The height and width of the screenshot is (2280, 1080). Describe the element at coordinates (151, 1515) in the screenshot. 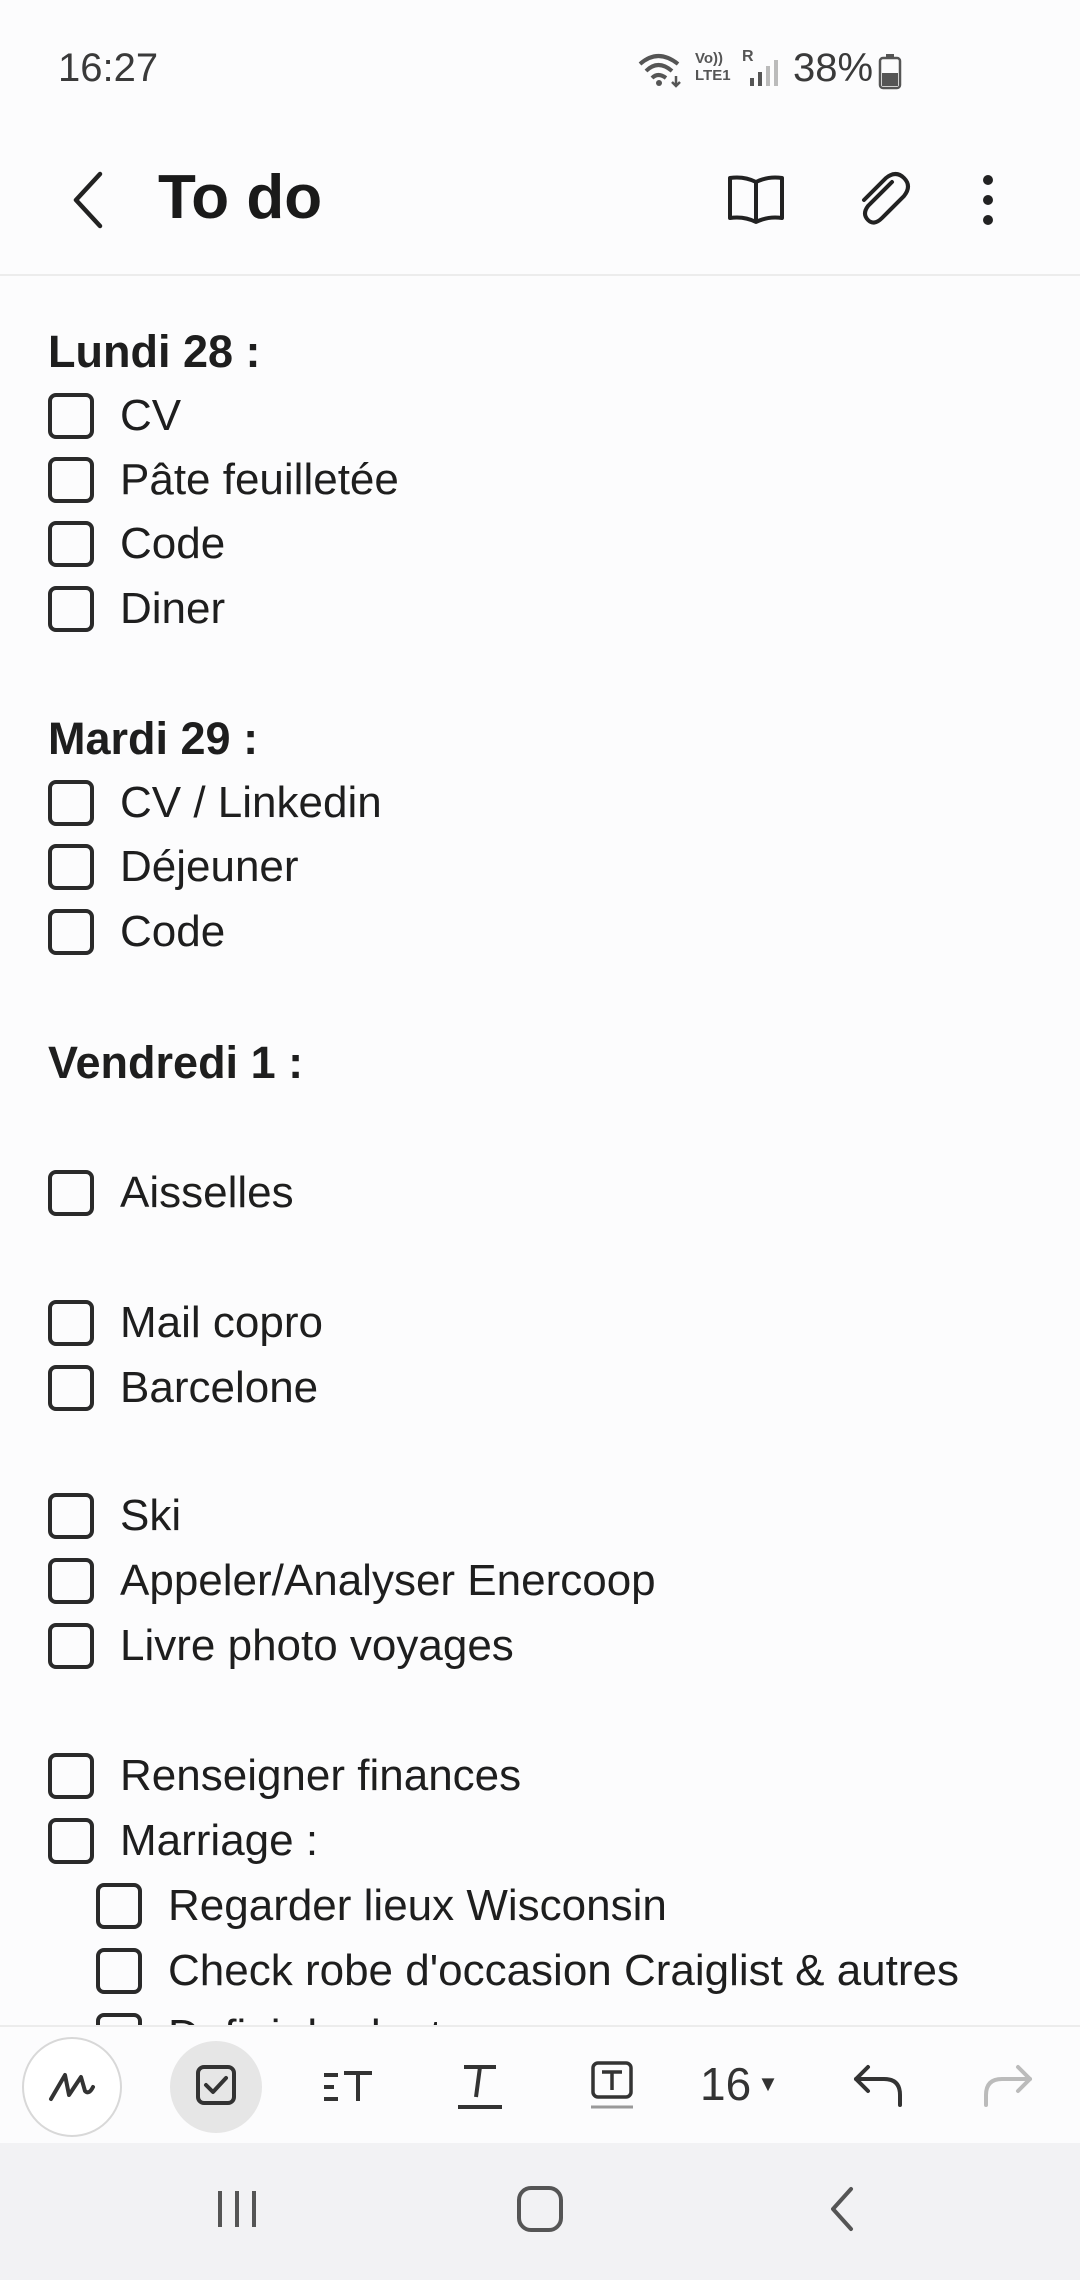

I see `checklist-item-text: Ski` at that location.